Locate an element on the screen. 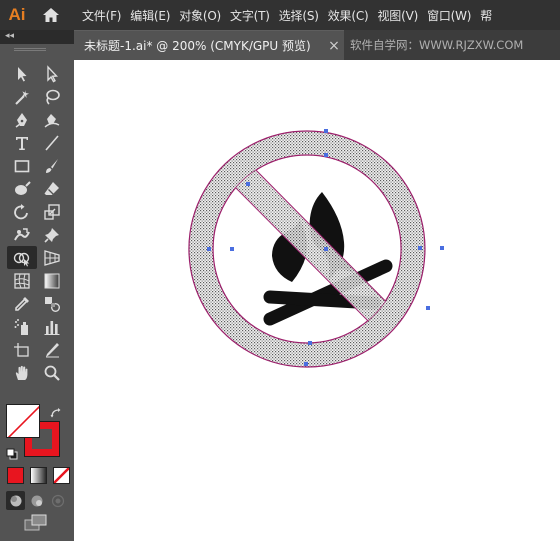 This screenshot has height=541, width=560. color-mode-button is located at coordinates (15, 475).